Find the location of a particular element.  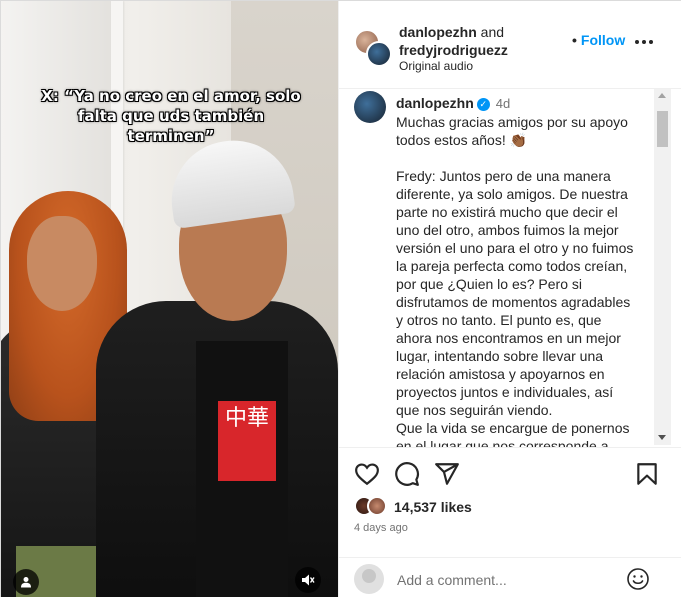

likes-count: 14,537 likes is located at coordinates (433, 507).